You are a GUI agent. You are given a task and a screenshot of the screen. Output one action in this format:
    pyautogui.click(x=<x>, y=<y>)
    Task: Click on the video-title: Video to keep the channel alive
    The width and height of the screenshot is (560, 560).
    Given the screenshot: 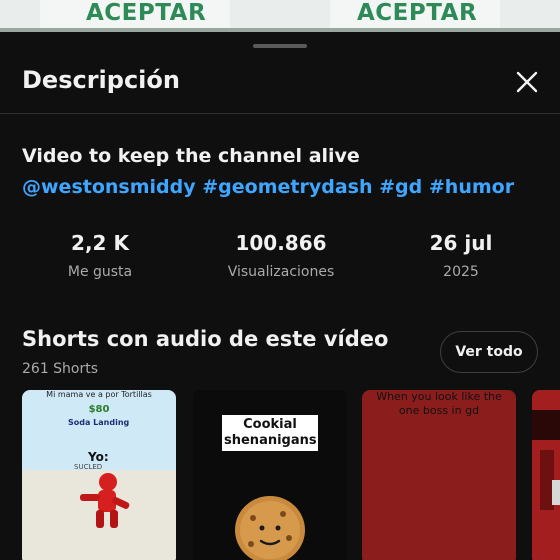 What is the action you would take?
    pyautogui.click(x=191, y=156)
    